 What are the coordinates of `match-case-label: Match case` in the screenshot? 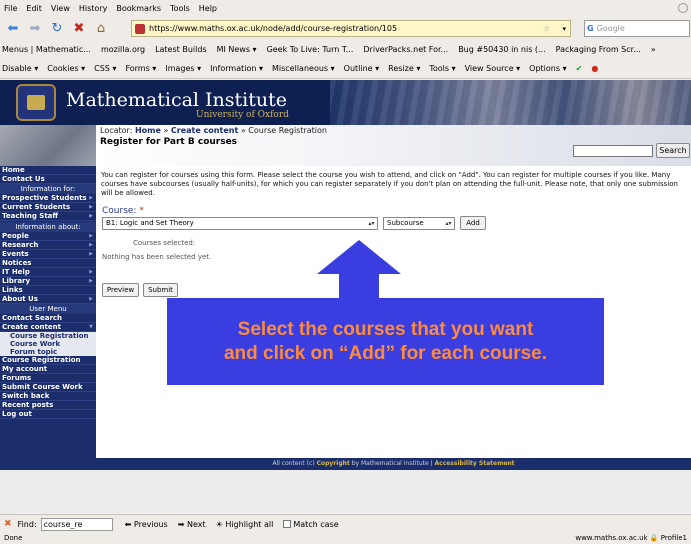 It's located at (316, 524).